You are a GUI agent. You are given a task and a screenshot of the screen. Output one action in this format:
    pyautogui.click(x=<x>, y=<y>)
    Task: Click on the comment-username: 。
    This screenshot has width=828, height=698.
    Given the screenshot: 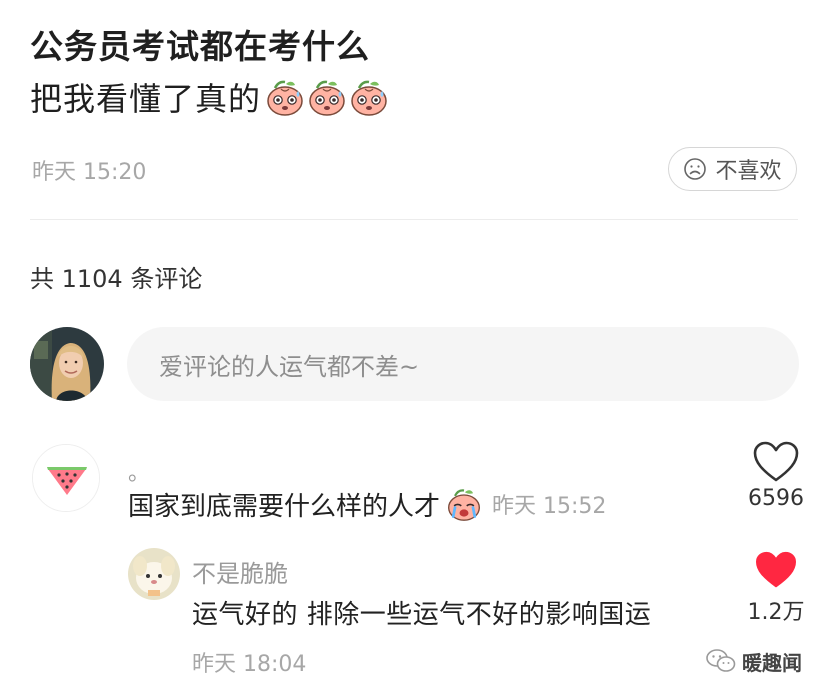 What is the action you would take?
    pyautogui.click(x=139, y=471)
    